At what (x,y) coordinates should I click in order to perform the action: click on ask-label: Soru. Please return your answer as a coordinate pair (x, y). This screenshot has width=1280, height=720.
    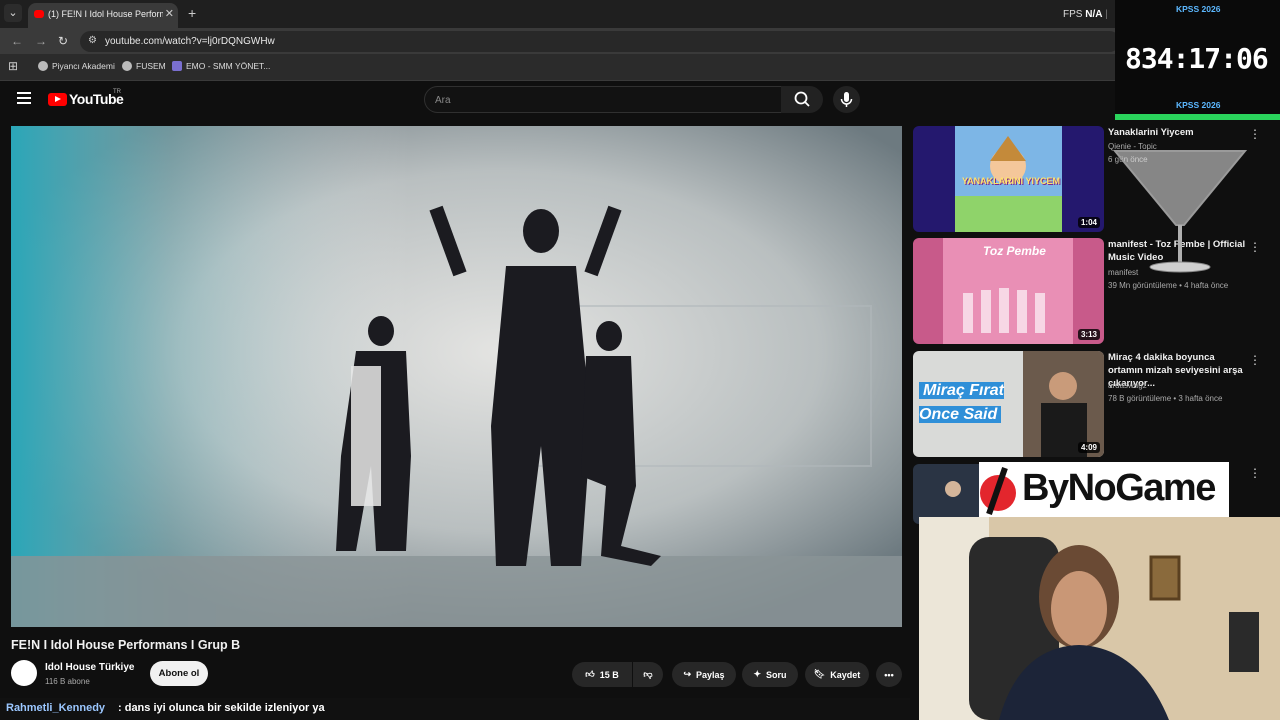
    Looking at the image, I should click on (776, 674).